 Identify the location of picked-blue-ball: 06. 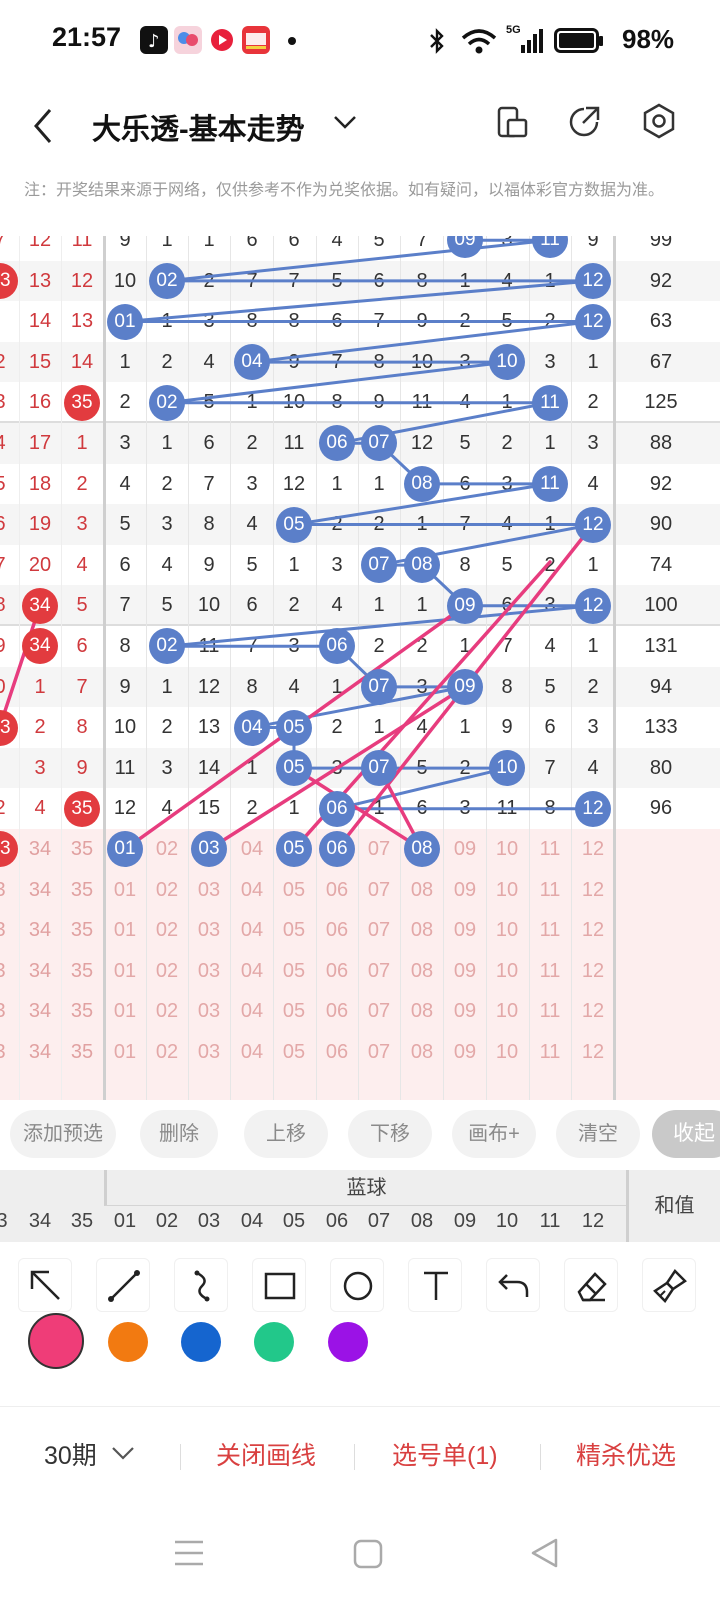
(337, 849).